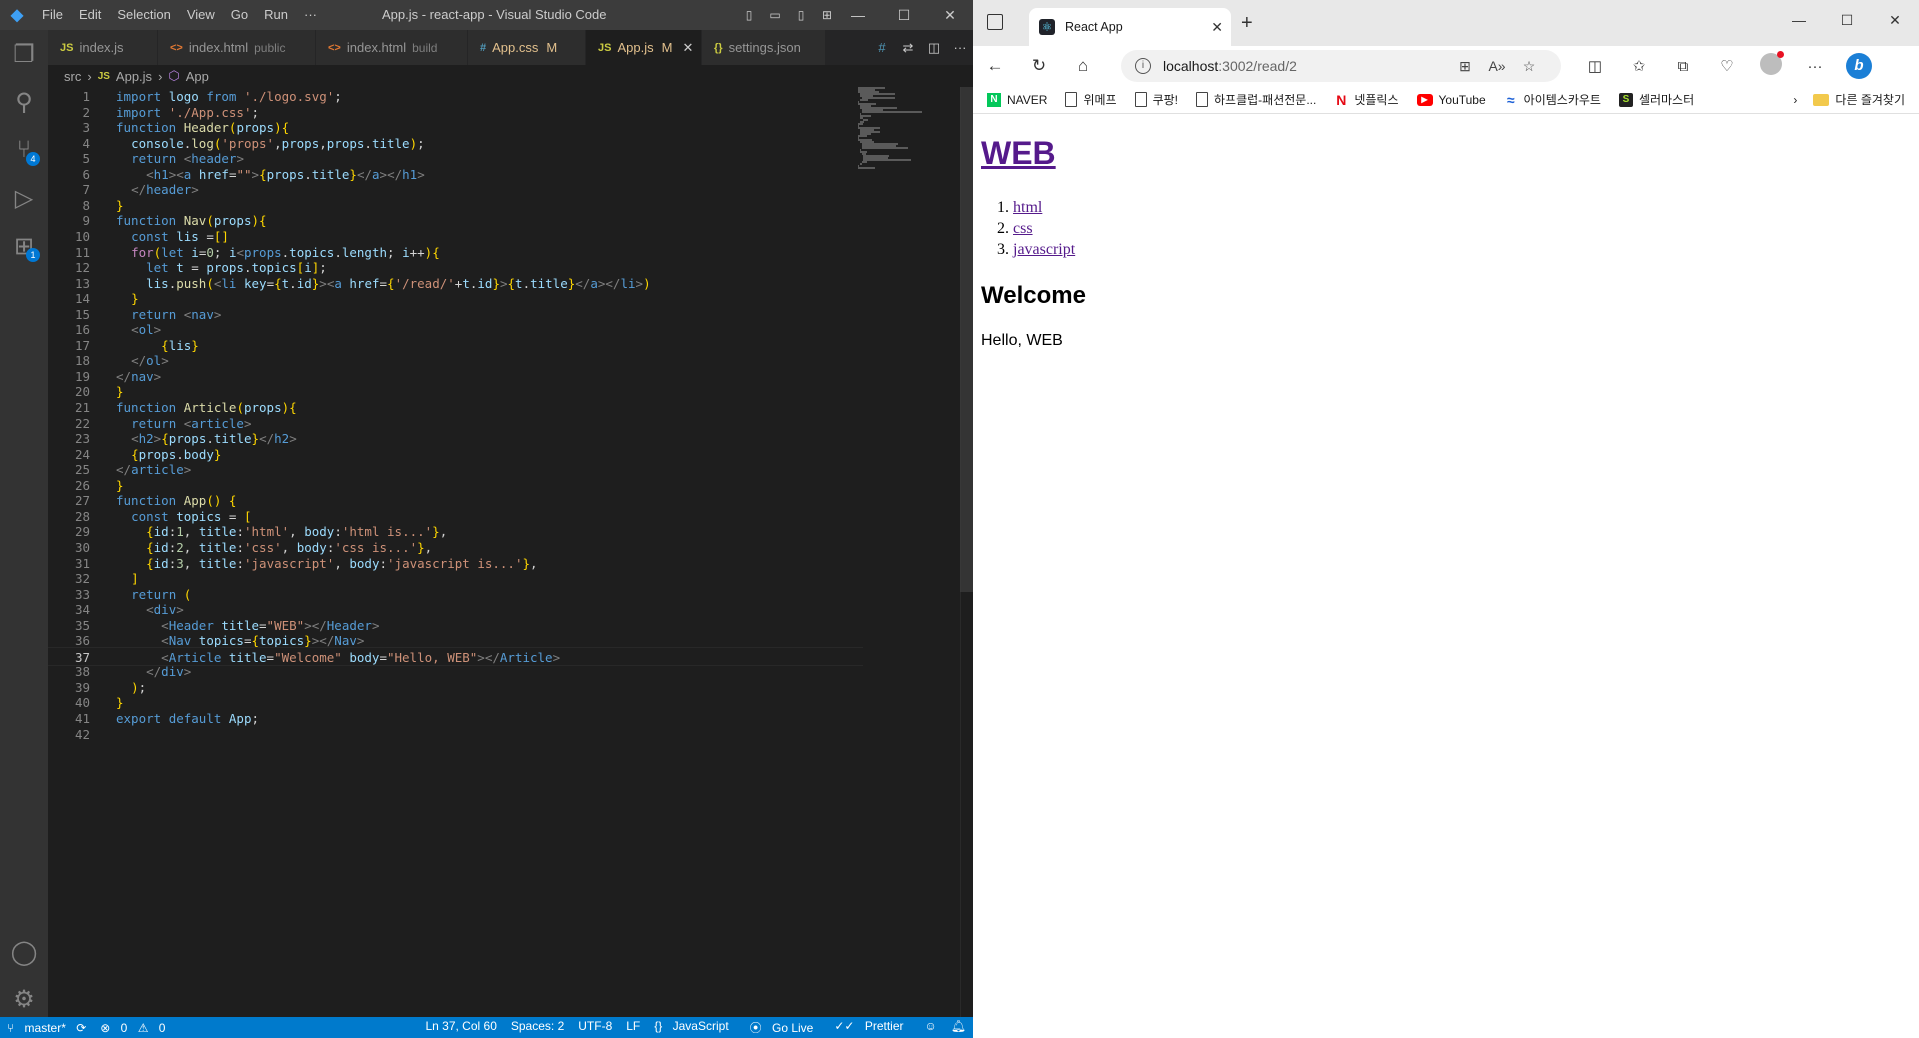  What do you see at coordinates (72, 76) in the screenshot?
I see `breadcrumb-folder: src` at bounding box center [72, 76].